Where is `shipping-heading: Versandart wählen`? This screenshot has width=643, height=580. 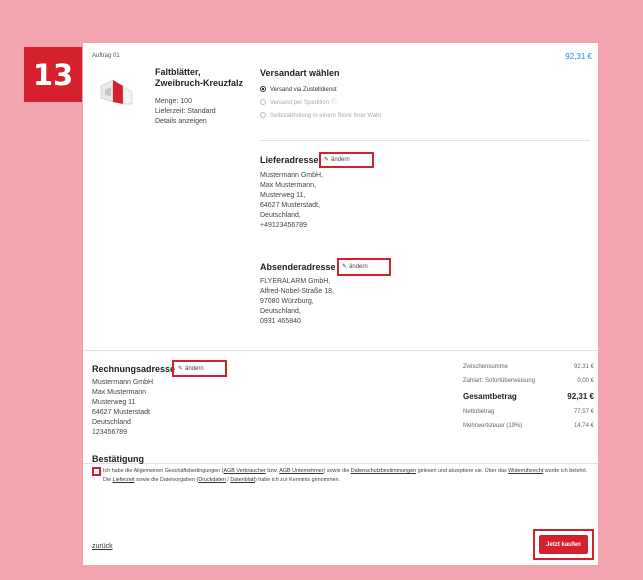
shipping-heading: Versandart wählen is located at coordinates (300, 73).